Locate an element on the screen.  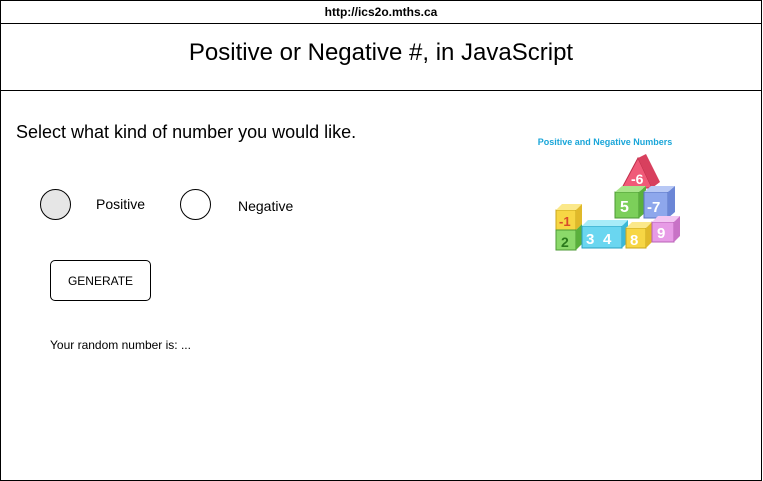
block-label: 3 is located at coordinates (590, 239).